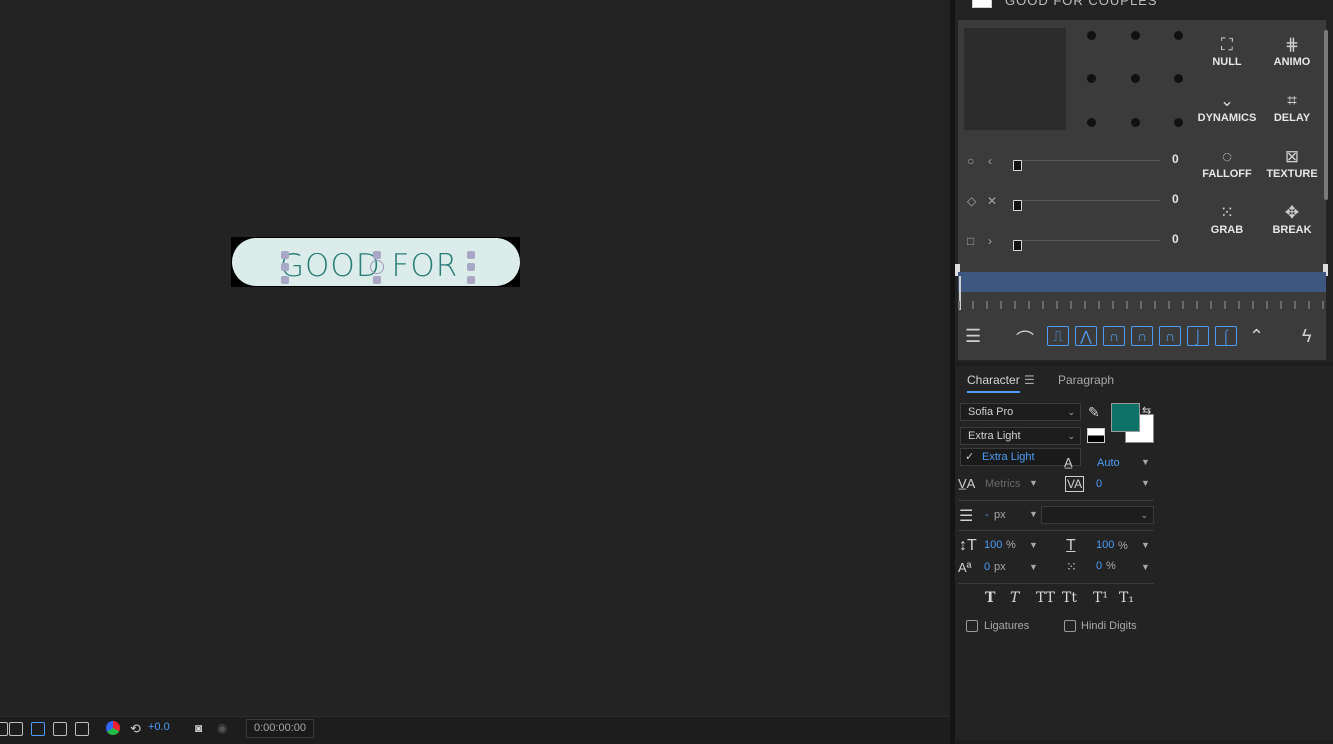 Image resolution: width=1333 pixels, height=744 pixels. I want to click on menu-icon: ☰, so click(973, 336).